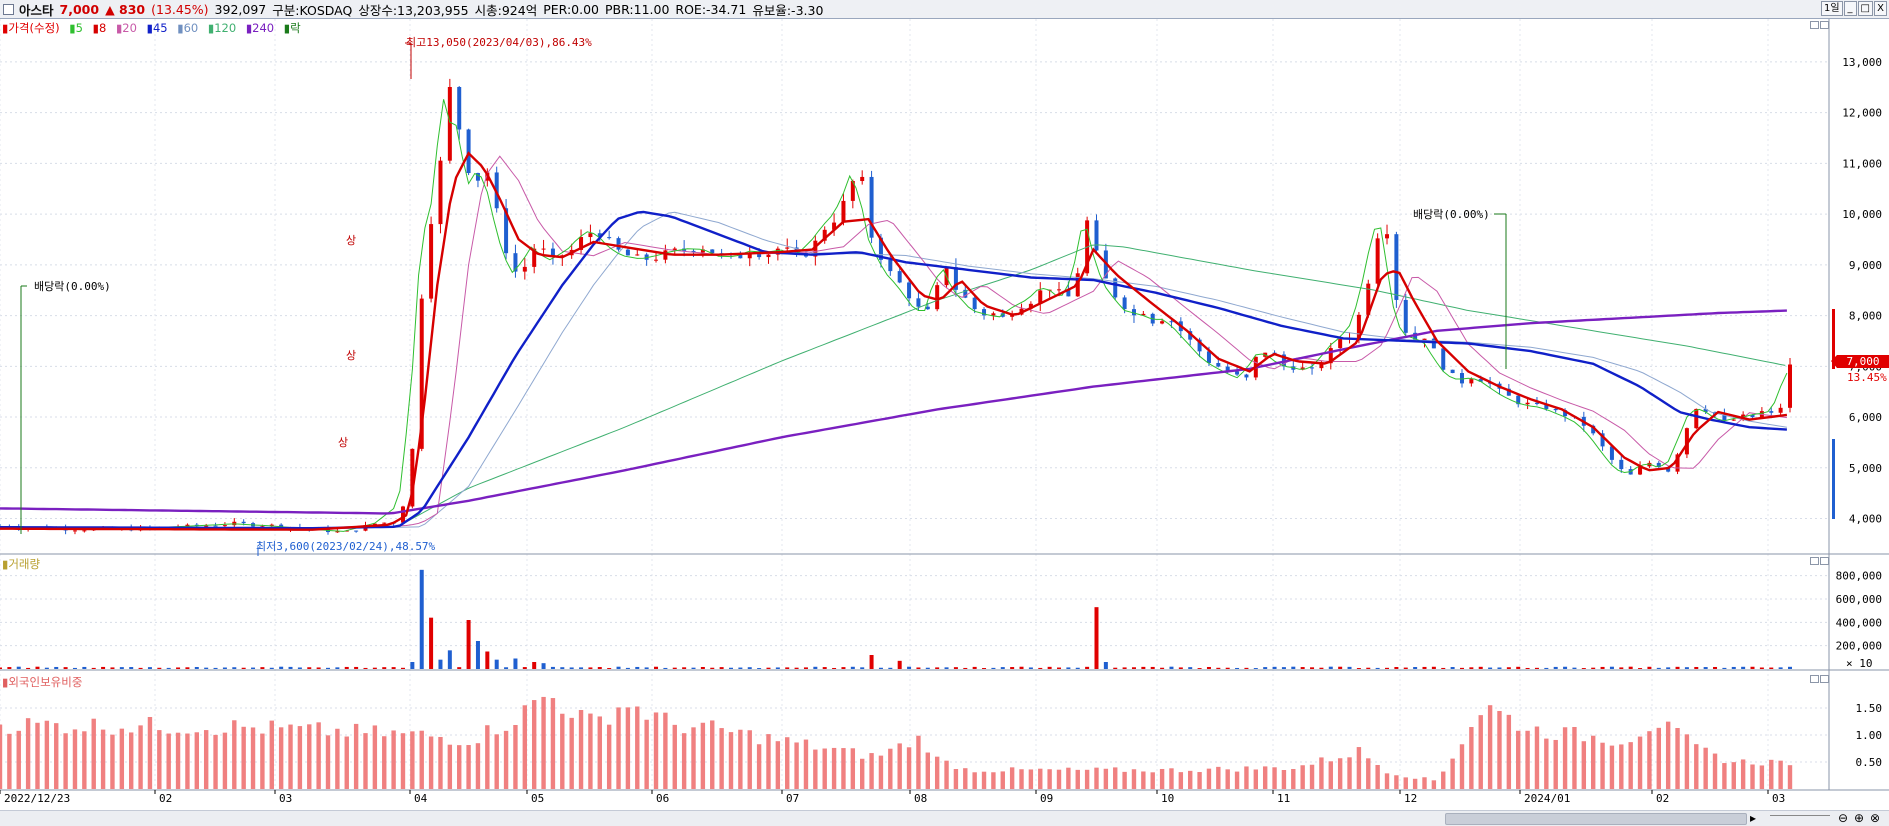 Image resolution: width=1889 pixels, height=826 pixels. I want to click on zoom-slider, so click(1800, 818).